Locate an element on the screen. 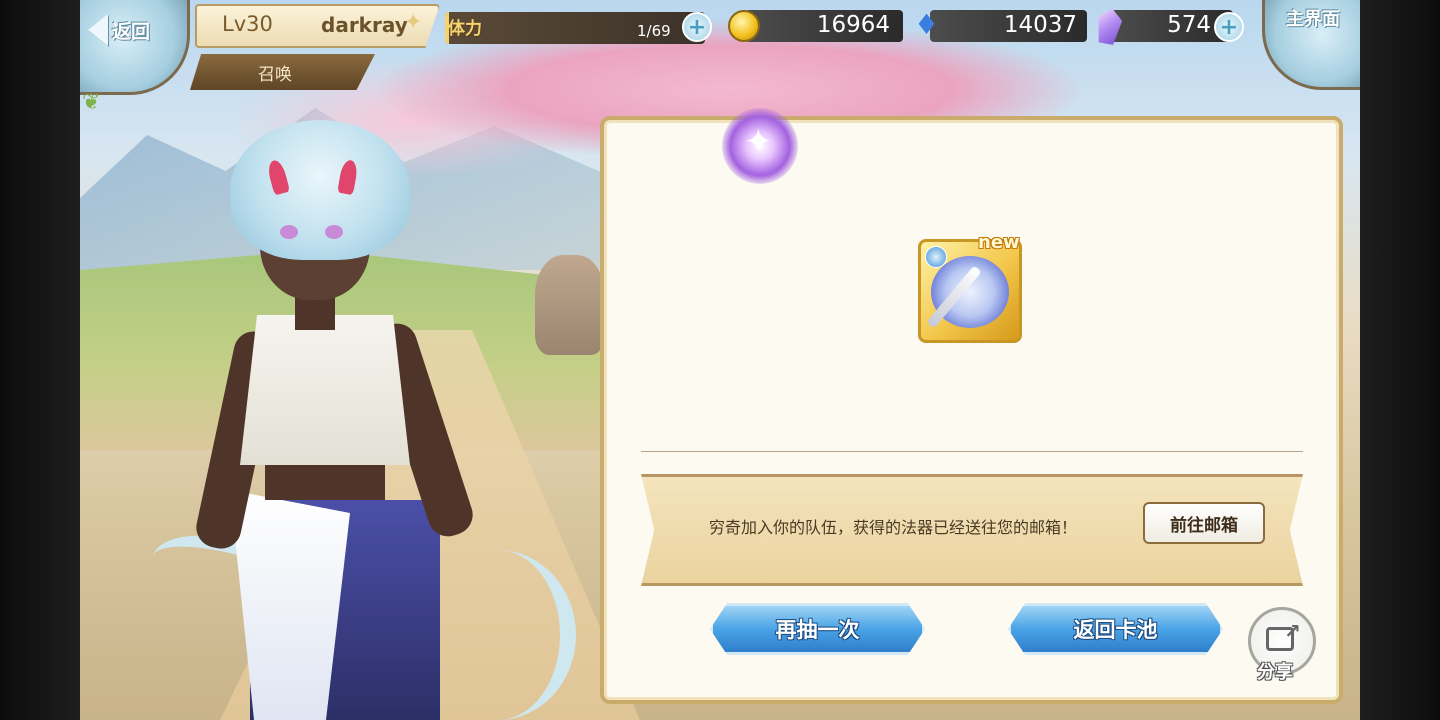 The image size is (1440, 720). gold-value: 16964 is located at coordinates (853, 25).